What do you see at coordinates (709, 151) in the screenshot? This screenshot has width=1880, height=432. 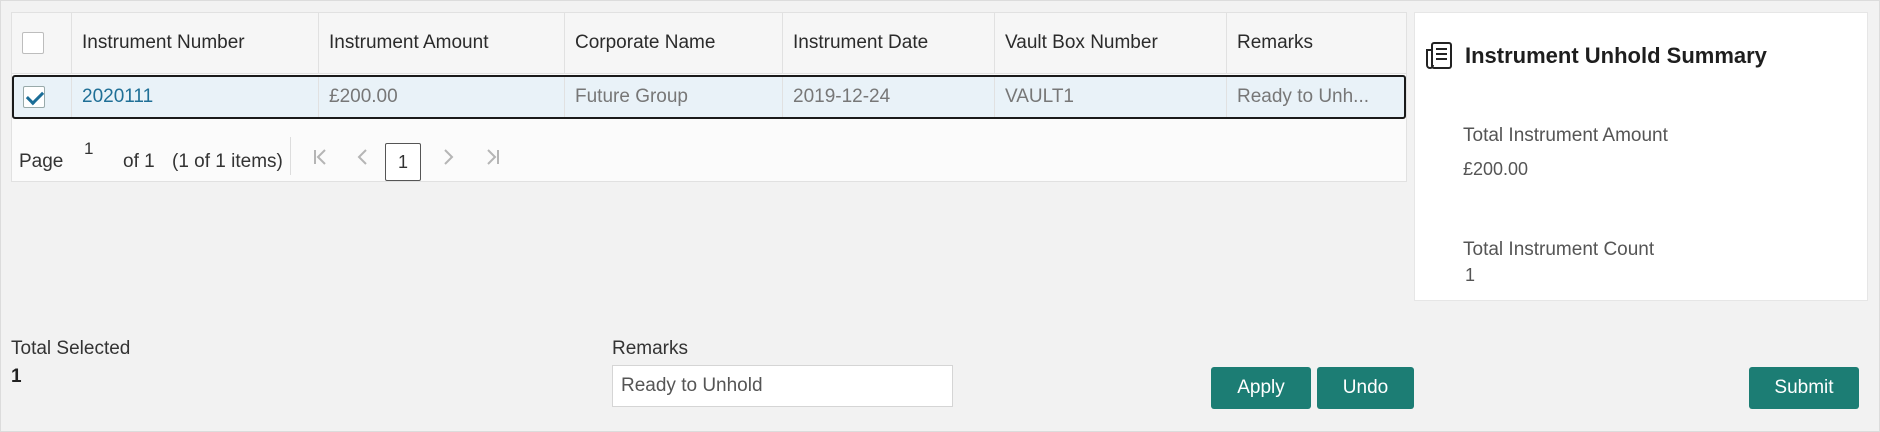 I see `pager: Page 1 of 1 (1 of 1 items) 1` at bounding box center [709, 151].